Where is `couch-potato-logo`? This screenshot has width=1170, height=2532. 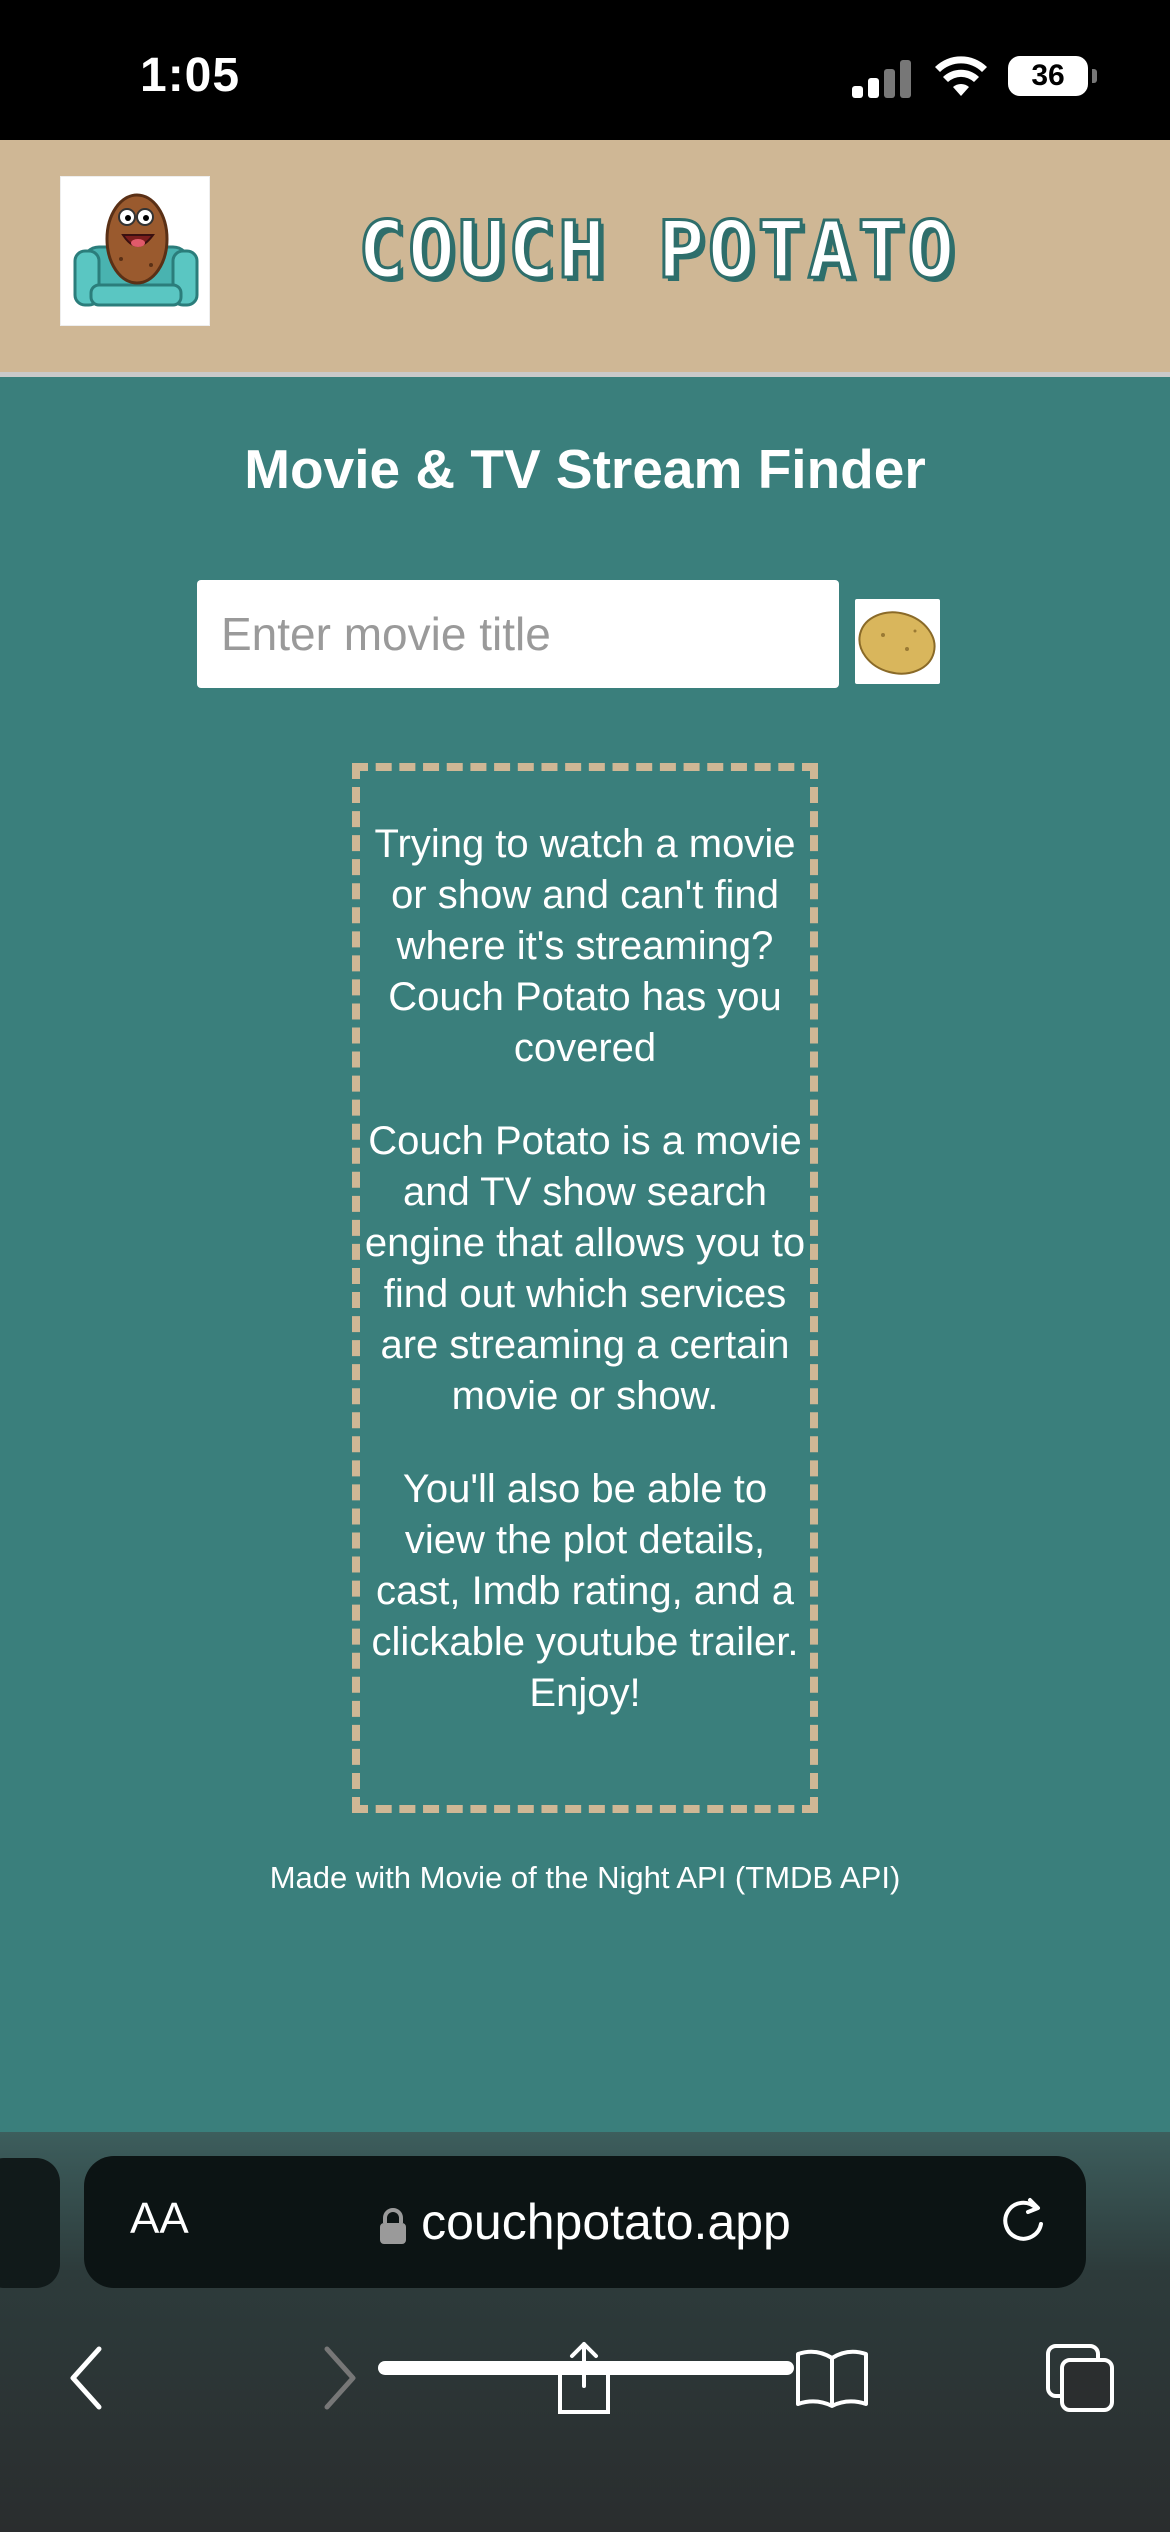
couch-potato-logo is located at coordinates (135, 251).